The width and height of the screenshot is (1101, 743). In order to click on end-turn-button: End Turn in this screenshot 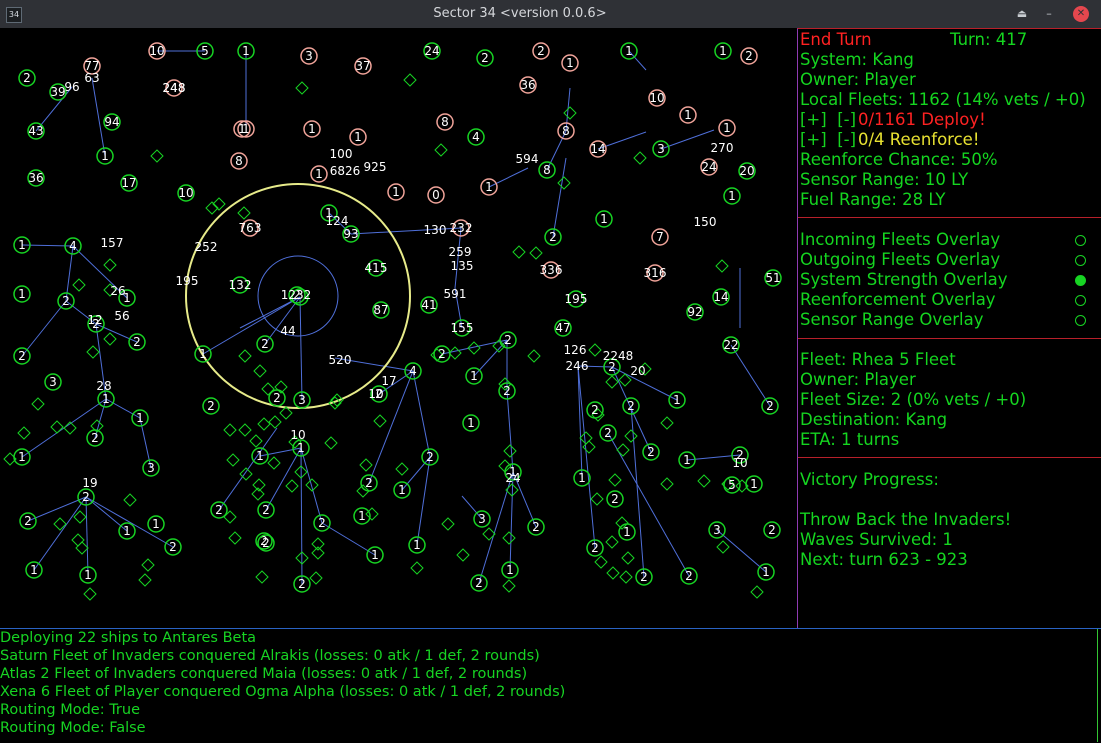, I will do `click(836, 40)`.